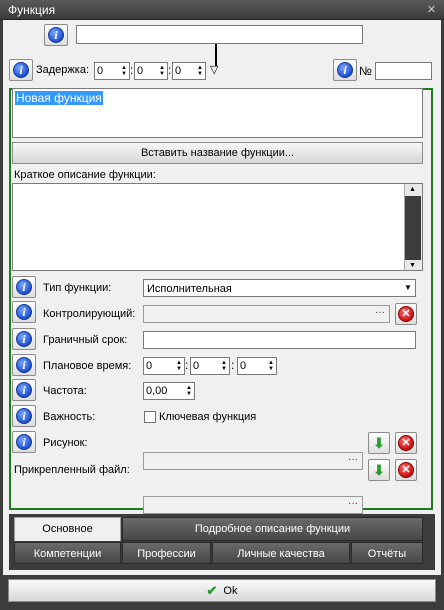 Image resolution: width=444 pixels, height=610 pixels. I want to click on deadline-info-button: i, so click(24, 339).